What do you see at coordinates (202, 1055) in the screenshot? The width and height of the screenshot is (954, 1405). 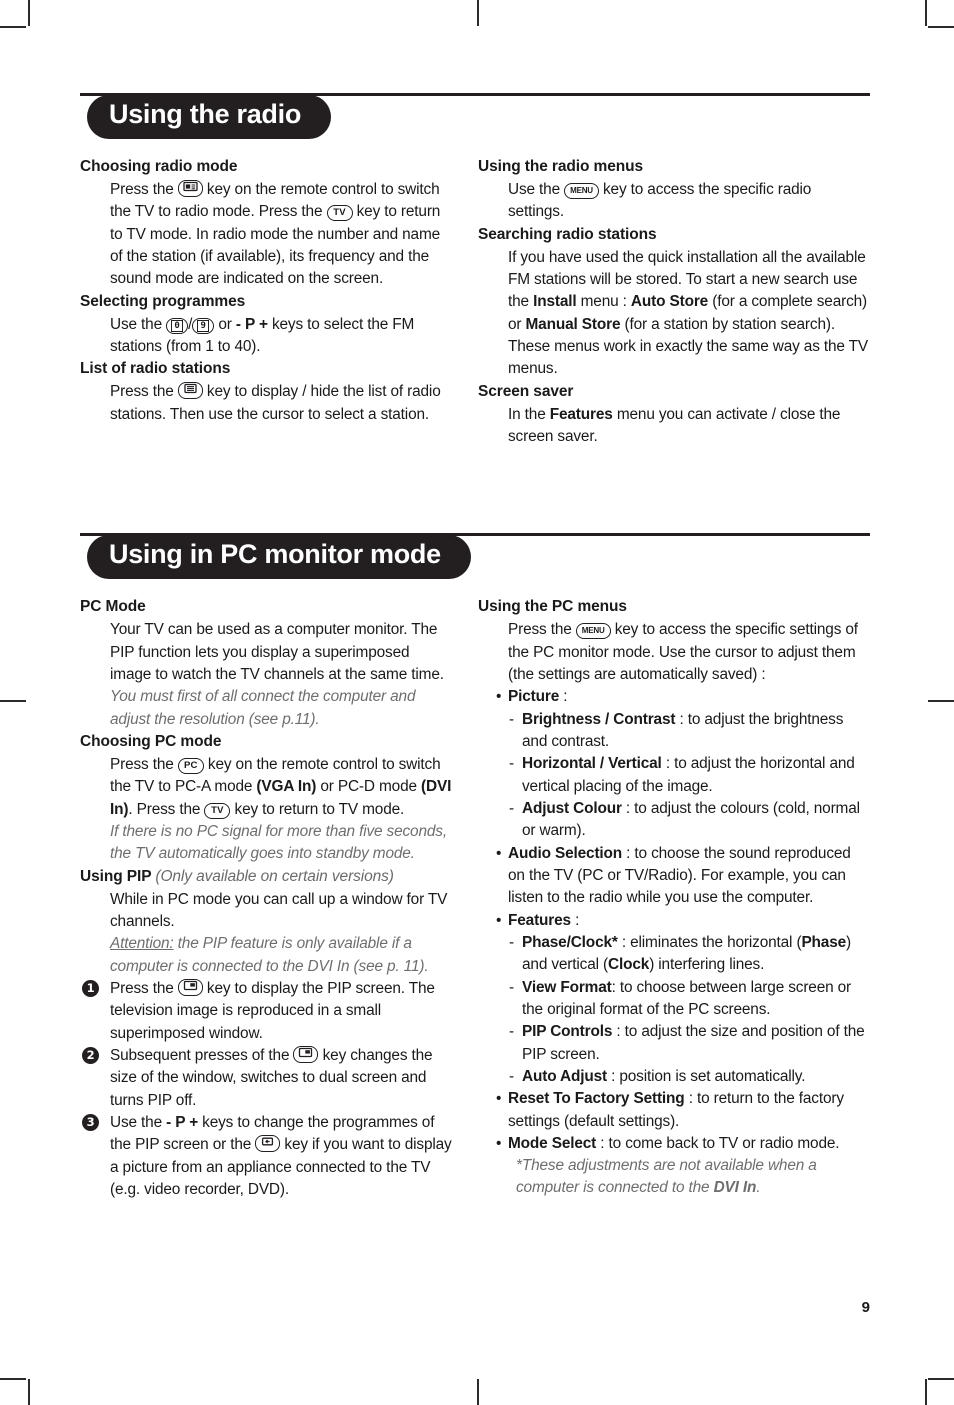 I see `step-2-text-a: Subsequent presses of the` at bounding box center [202, 1055].